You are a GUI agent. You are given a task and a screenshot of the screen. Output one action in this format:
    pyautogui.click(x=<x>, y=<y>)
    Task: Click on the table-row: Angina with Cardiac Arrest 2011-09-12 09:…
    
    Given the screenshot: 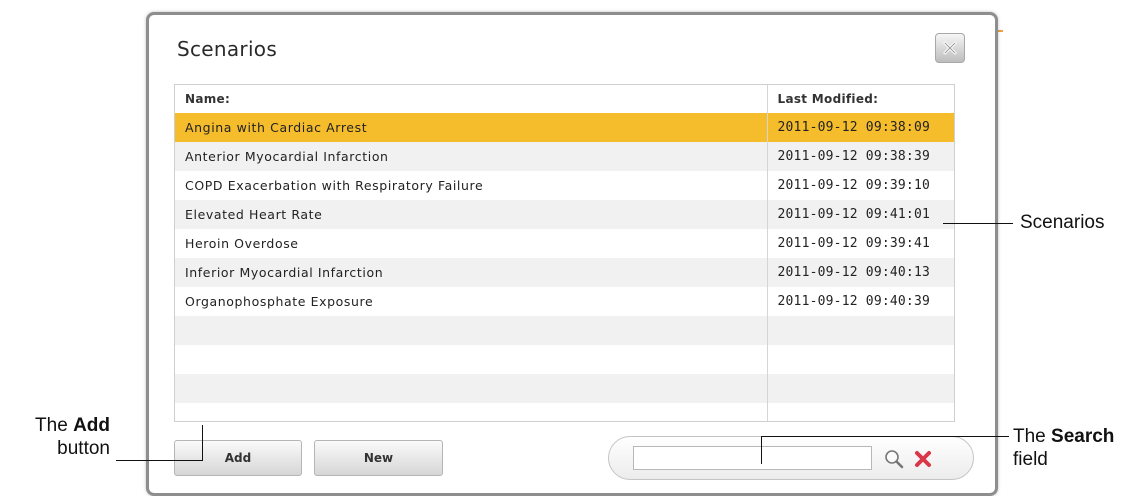 What is the action you would take?
    pyautogui.click(x=564, y=127)
    